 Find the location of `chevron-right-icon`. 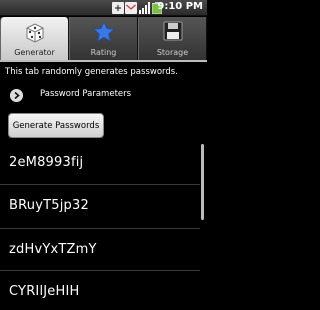

chevron-right-icon is located at coordinates (16, 95).